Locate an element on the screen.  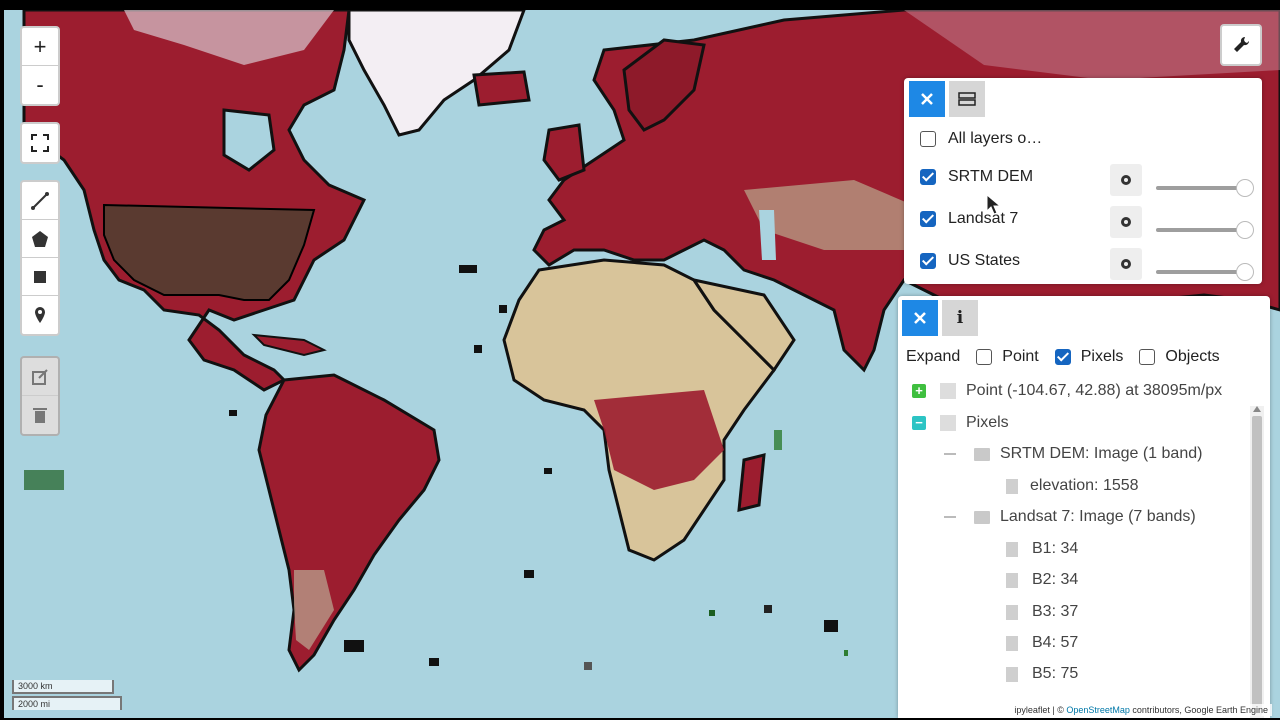
layer-settings-button-landsat is located at coordinates (1126, 222).